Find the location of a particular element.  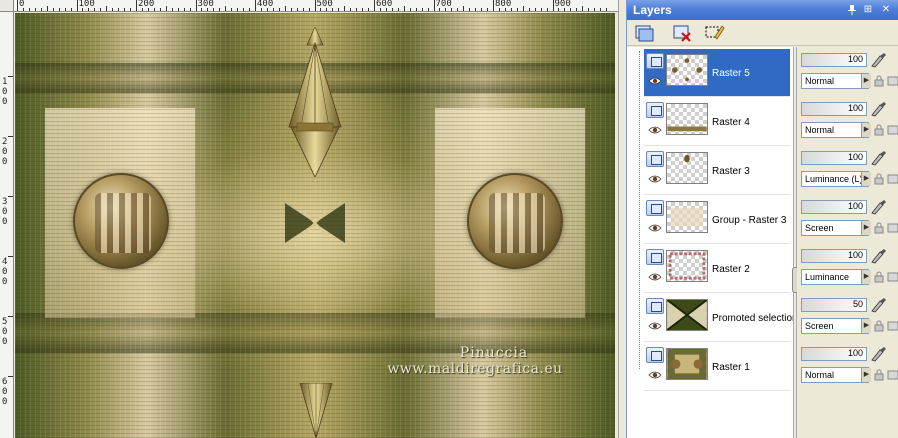

new-layer-icon is located at coordinates (644, 33).